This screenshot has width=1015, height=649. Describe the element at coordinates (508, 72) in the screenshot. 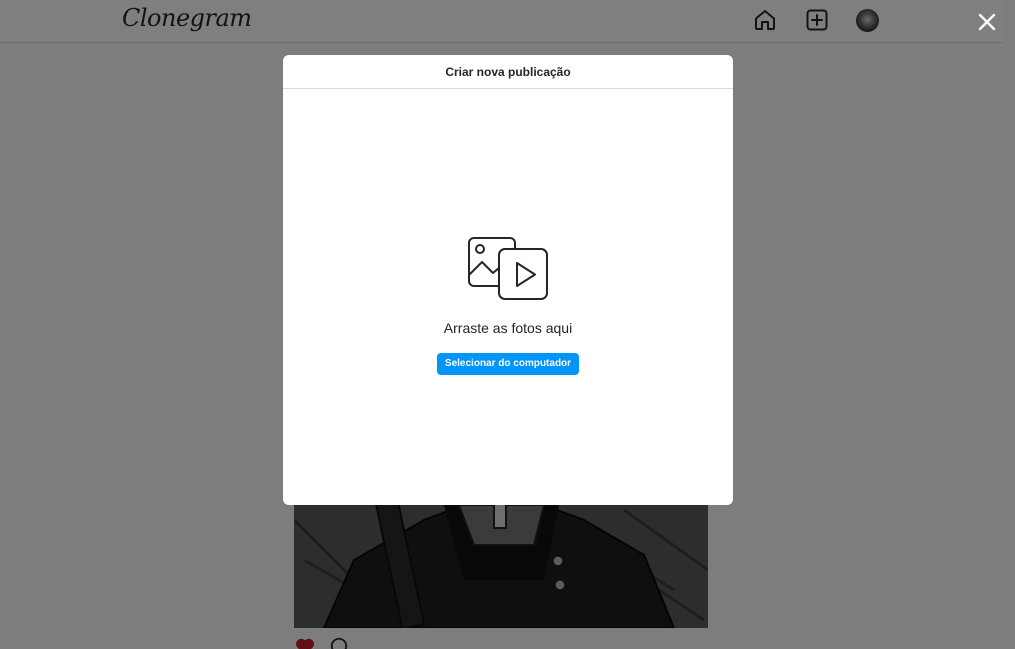

I see `modal-title: Criar nova publicação` at that location.